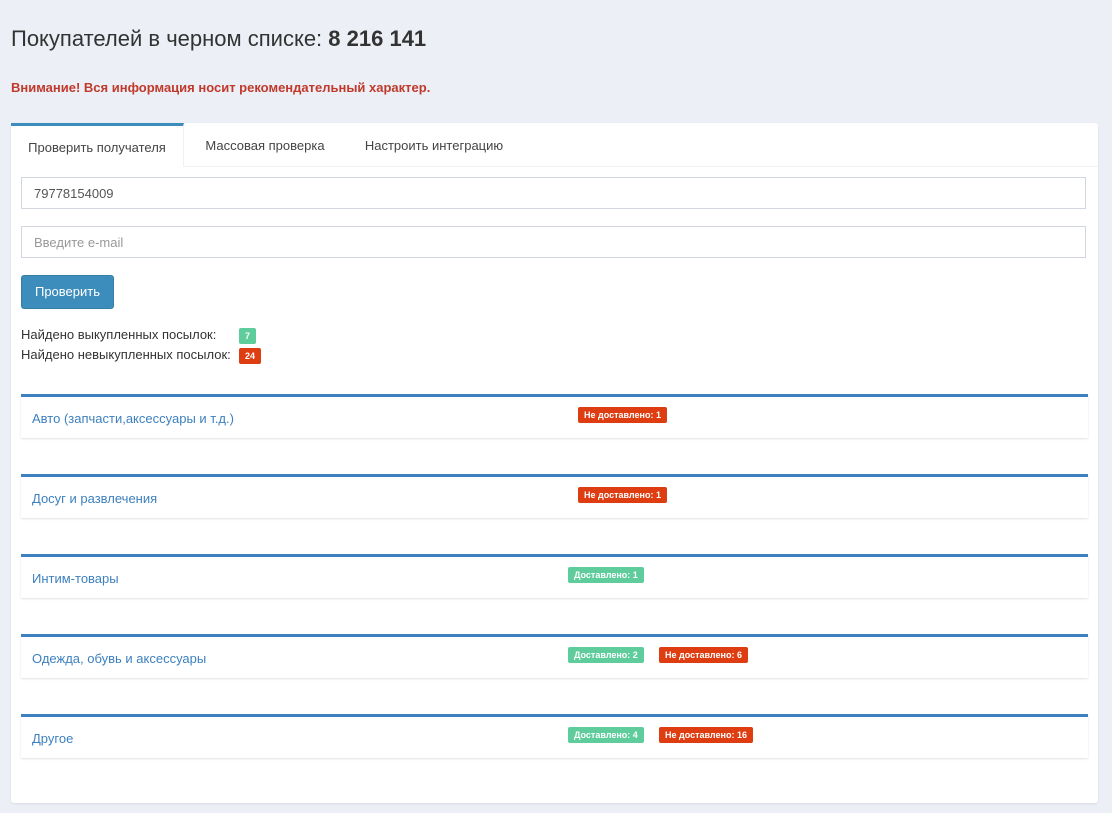  What do you see at coordinates (434, 144) in the screenshot?
I see `tab-setup-integration: Настроить интеграцию` at bounding box center [434, 144].